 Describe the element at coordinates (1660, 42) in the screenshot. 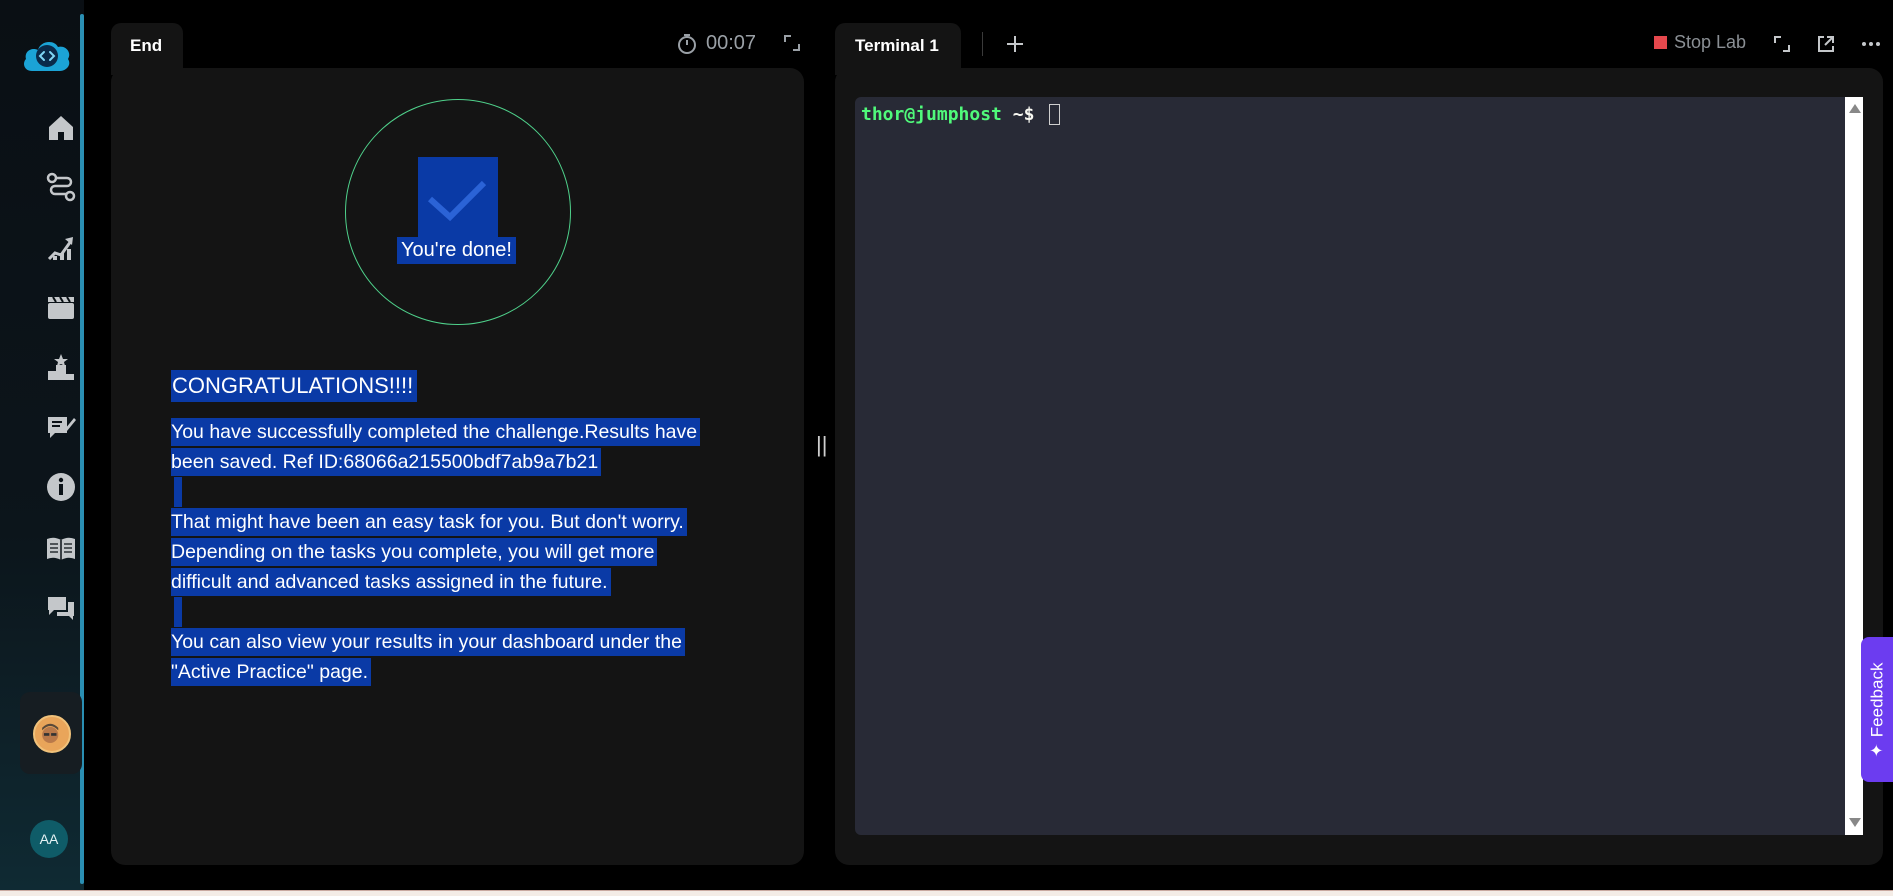

I see `stop-icon` at that location.